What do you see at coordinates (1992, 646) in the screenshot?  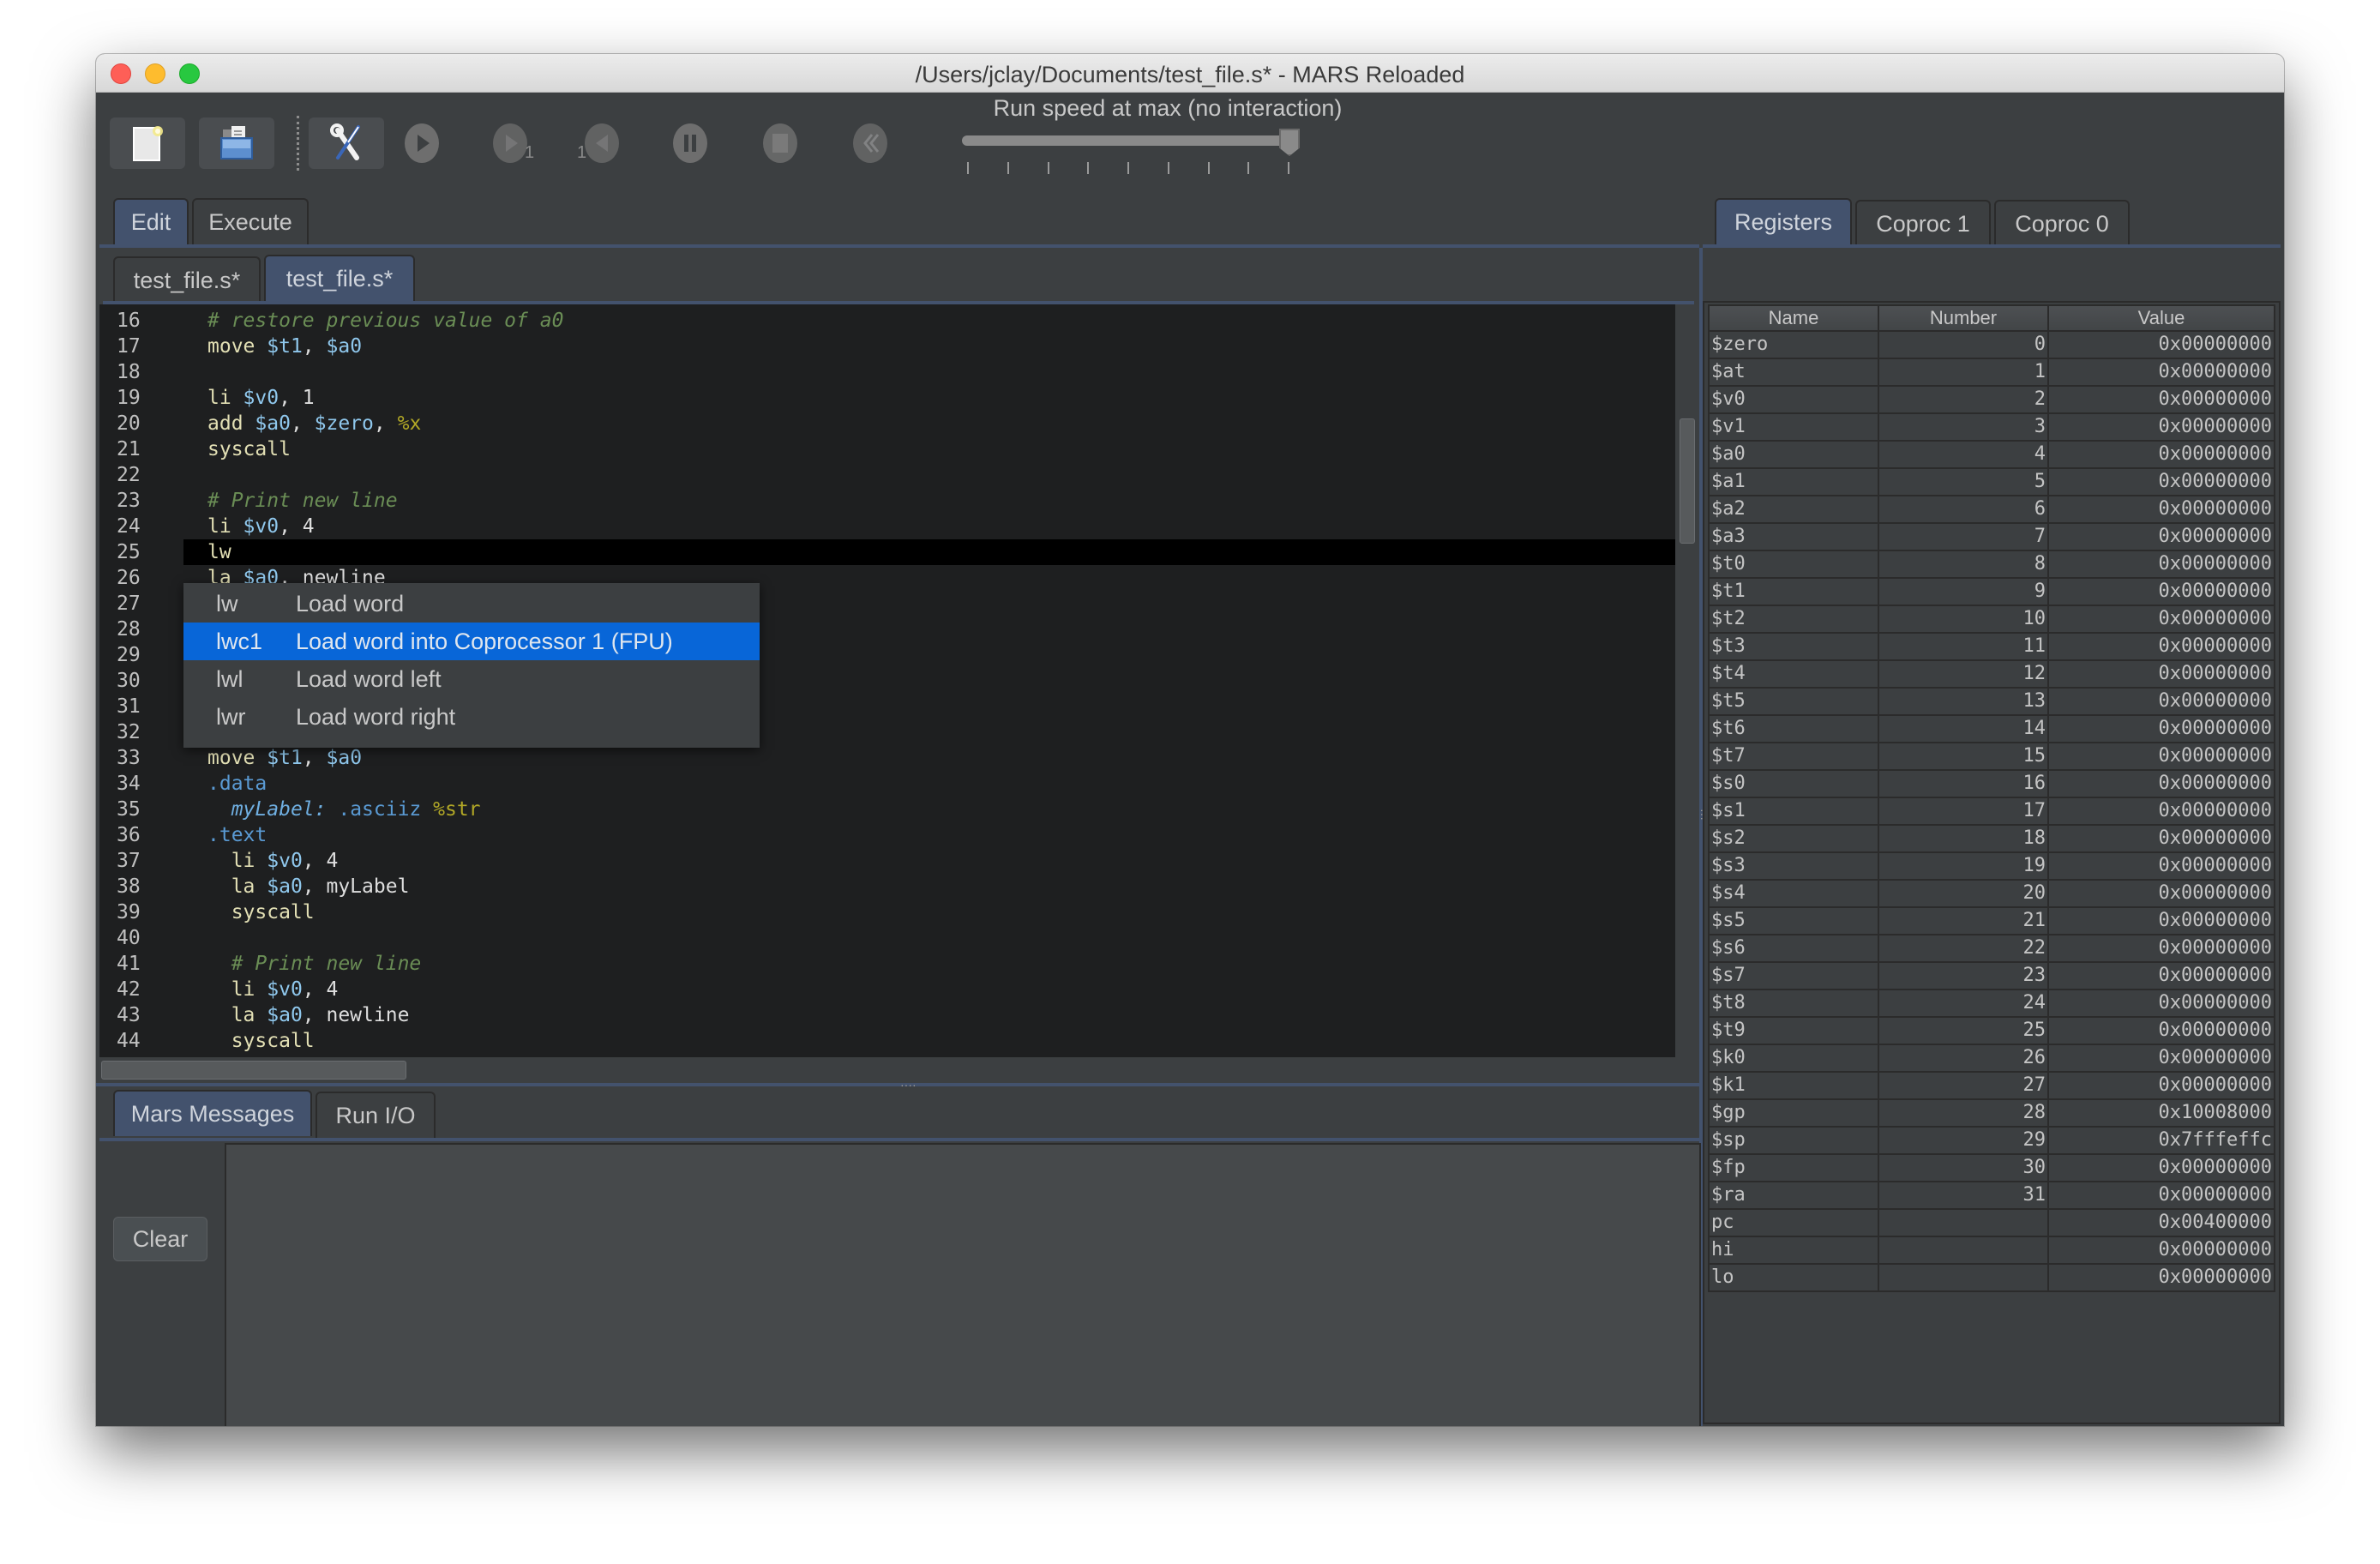 I see `register-row: $t3 11 0x00000000` at bounding box center [1992, 646].